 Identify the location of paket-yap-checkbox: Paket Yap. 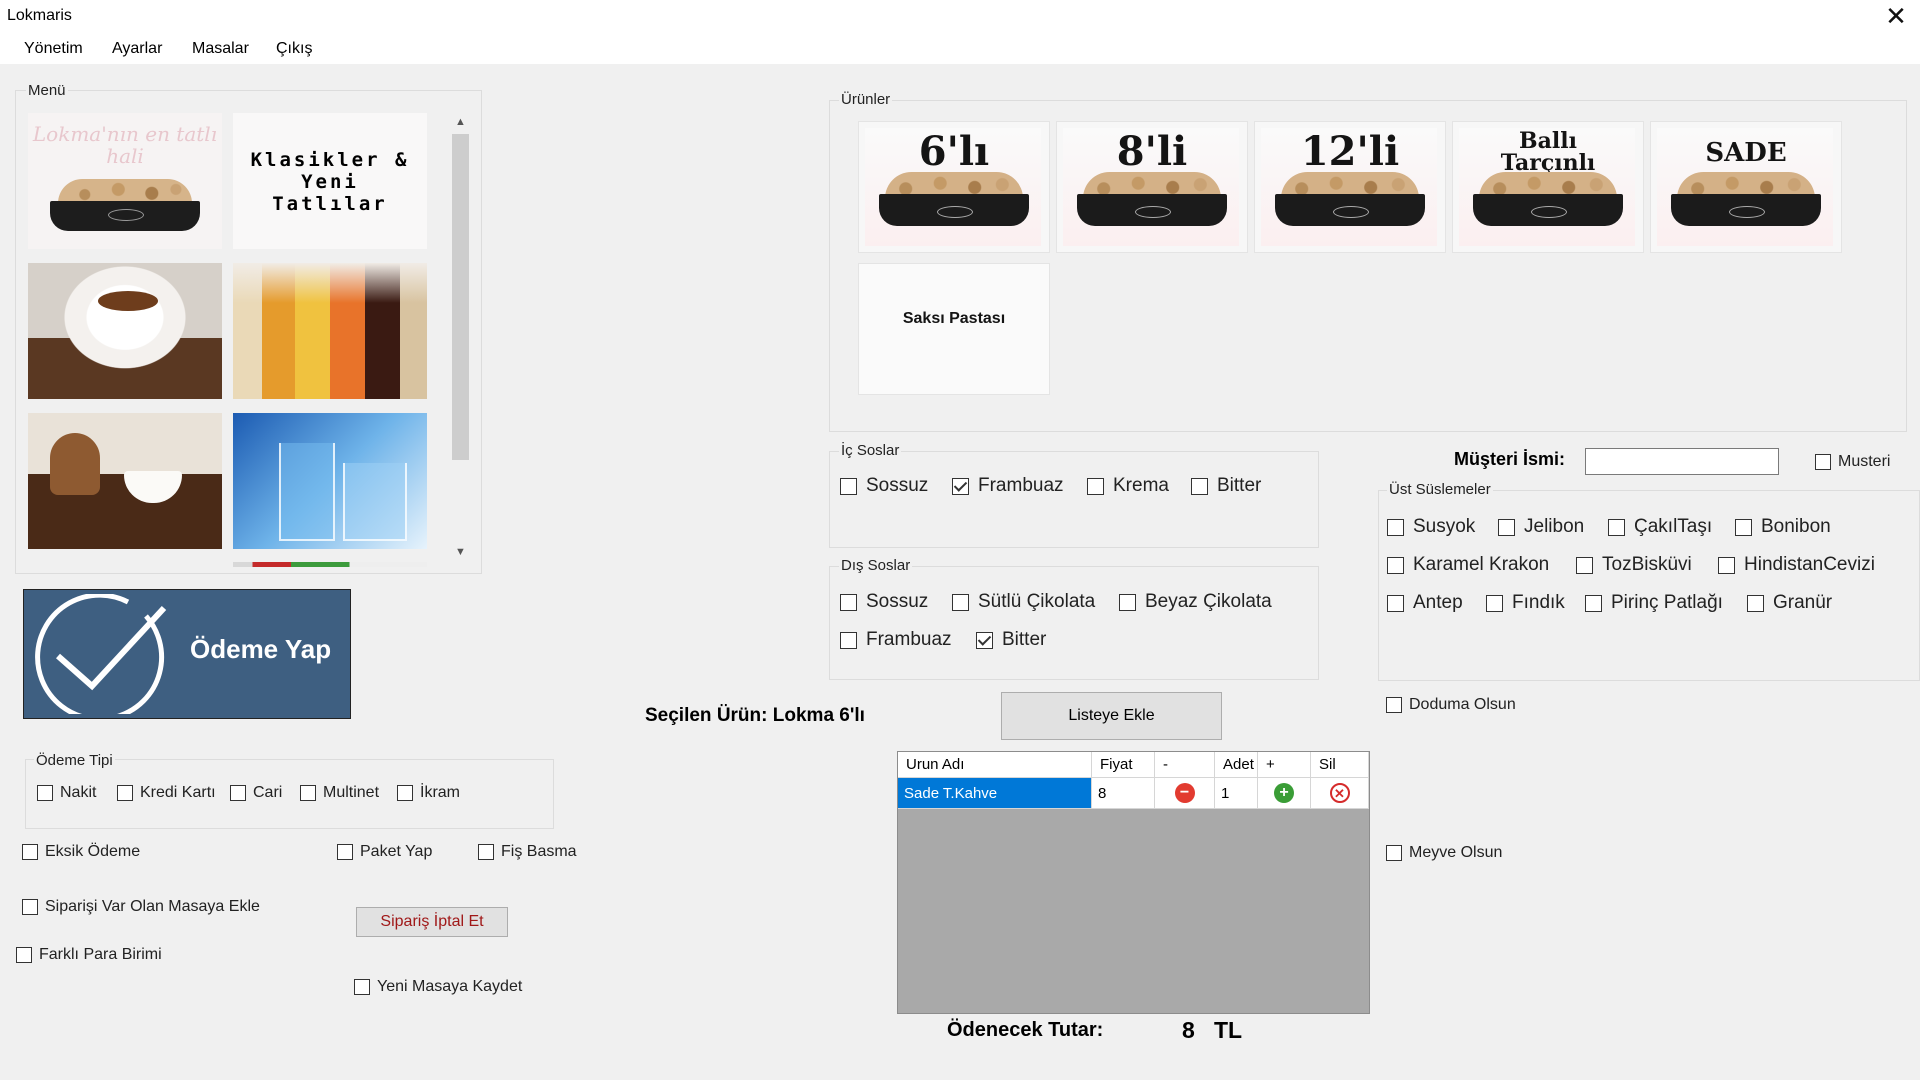
(384, 852).